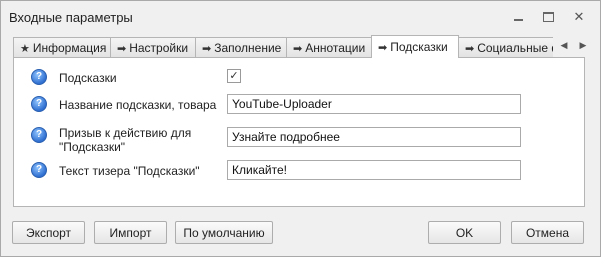  Describe the element at coordinates (92, 147) in the screenshot. I see `cta-label-line2: "Подсказки"` at that location.